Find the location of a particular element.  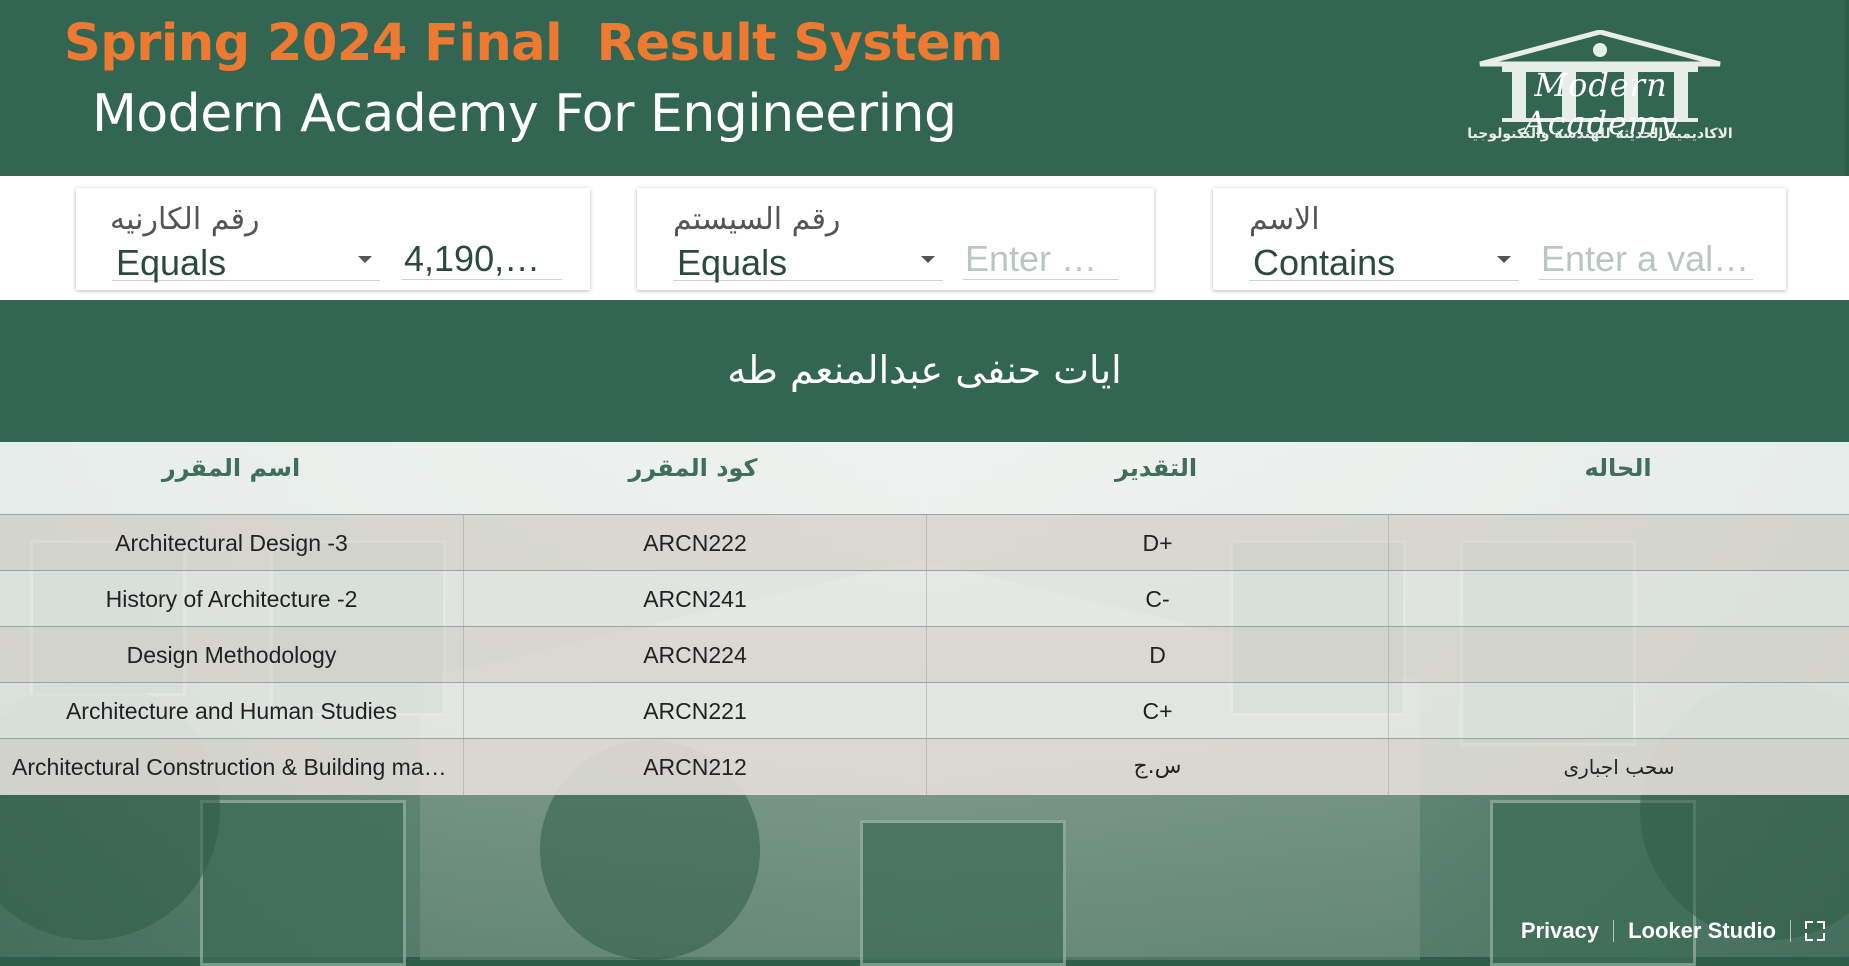

cell-course-code: ARCN222 is located at coordinates (694, 543).